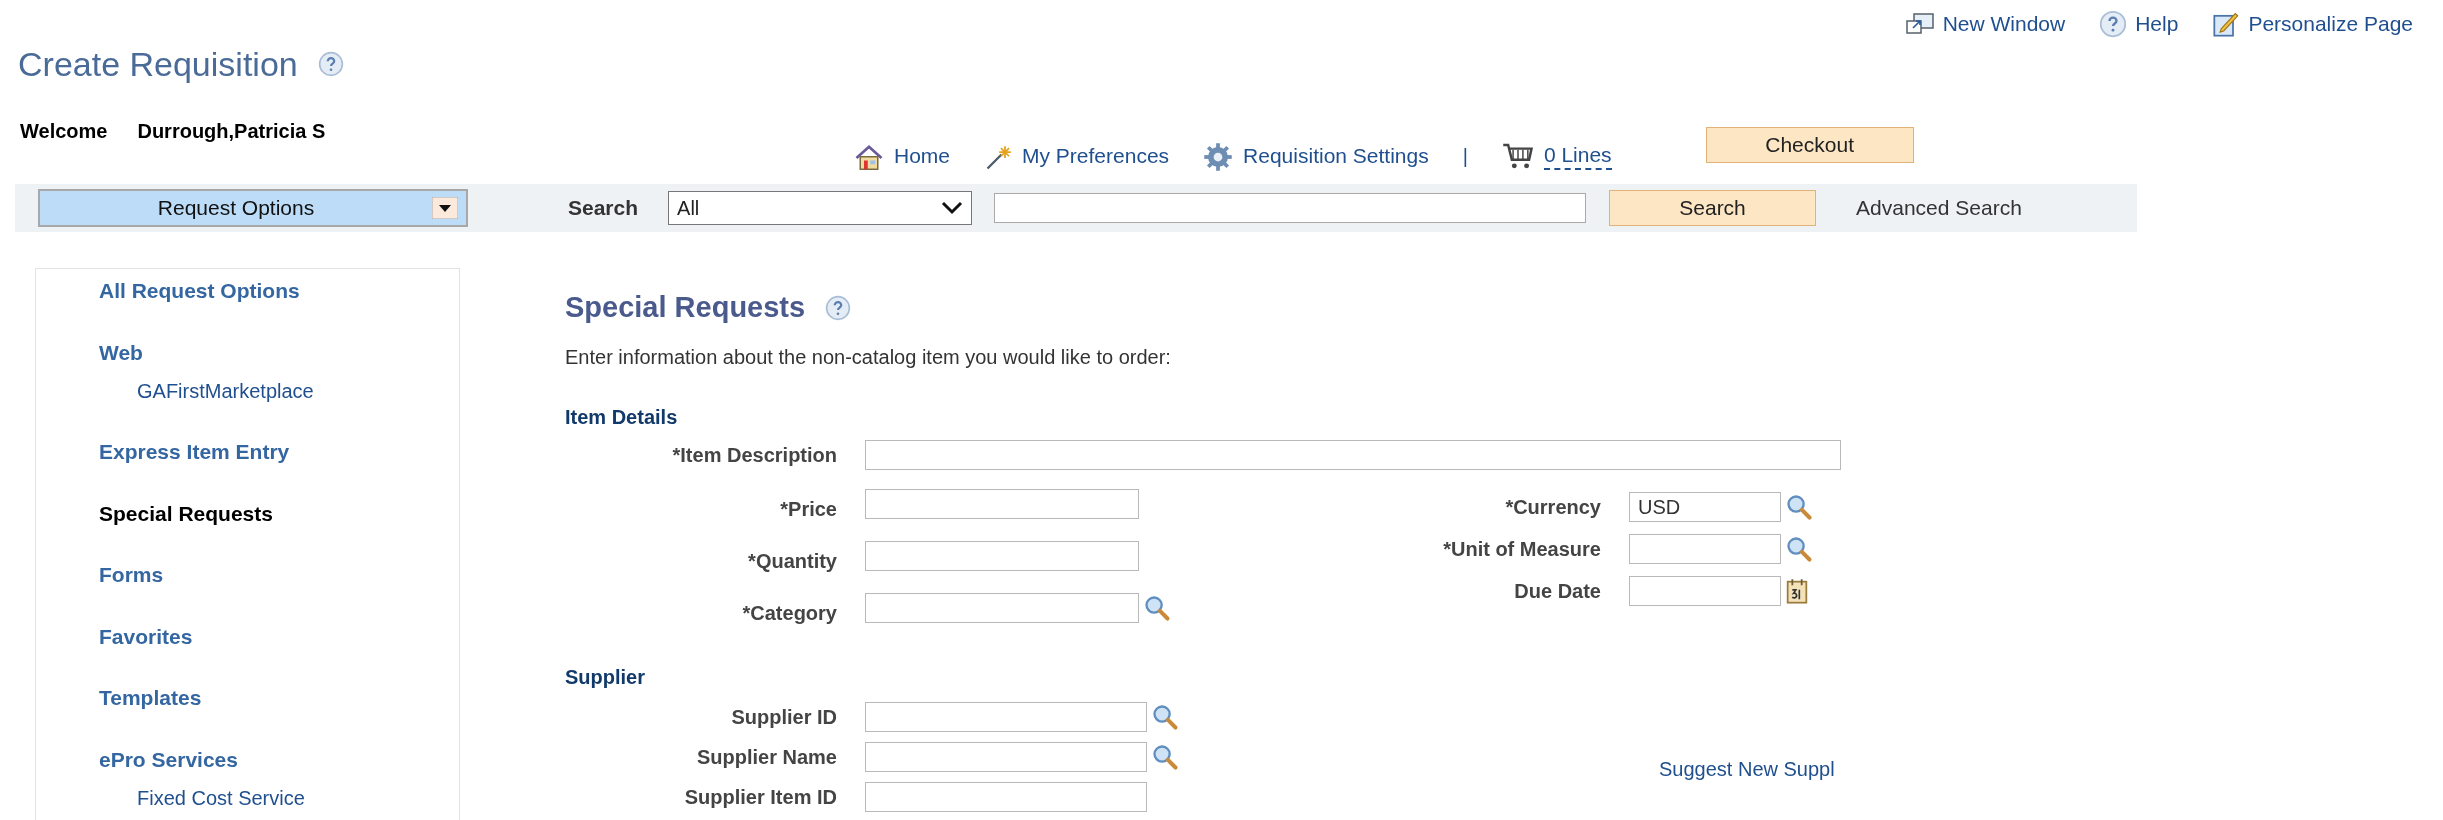 The image size is (2443, 820). Describe the element at coordinates (1556, 156) in the screenshot. I see `nav-link: 0 Lines` at that location.